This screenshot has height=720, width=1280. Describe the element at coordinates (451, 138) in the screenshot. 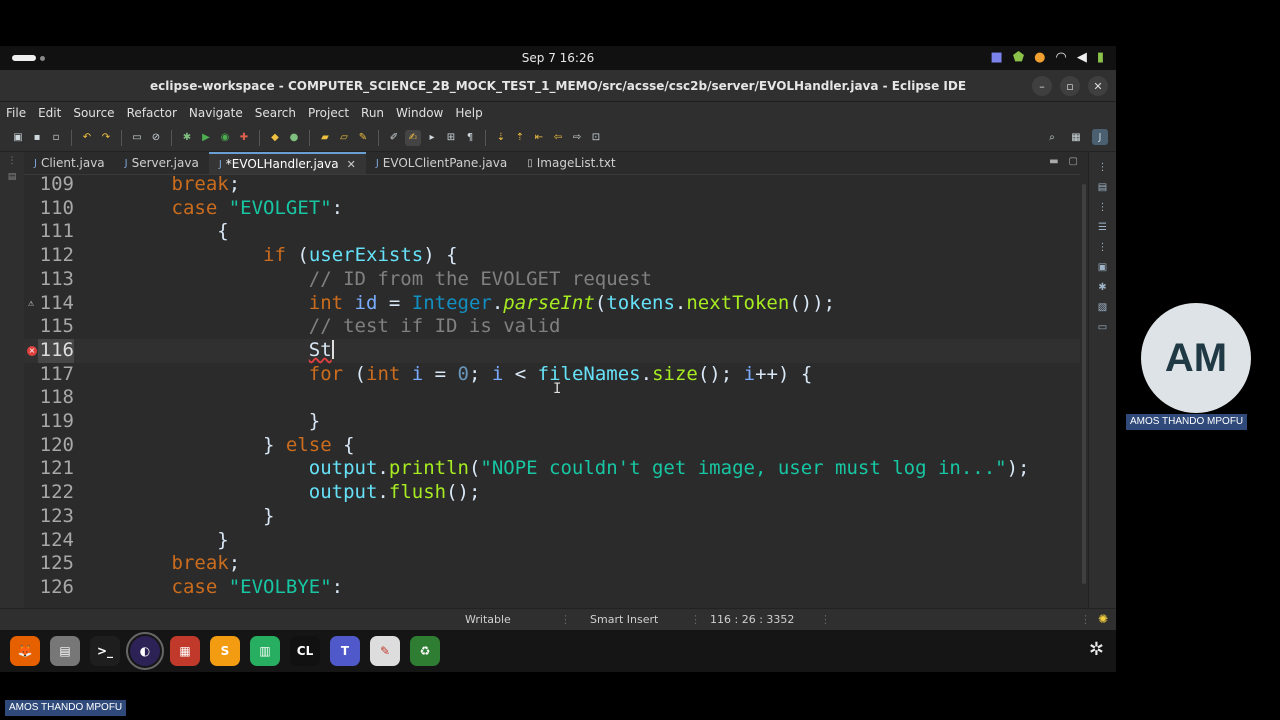

I see `block-select-icon: ⊞` at that location.